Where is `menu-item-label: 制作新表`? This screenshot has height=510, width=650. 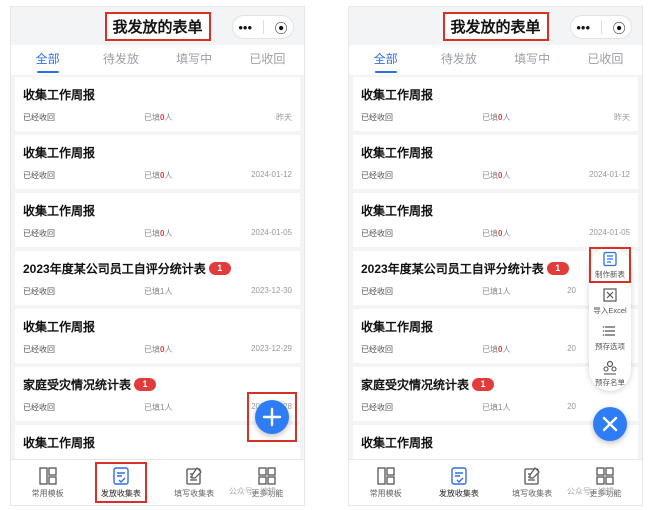 menu-item-label: 制作新表 is located at coordinates (610, 274).